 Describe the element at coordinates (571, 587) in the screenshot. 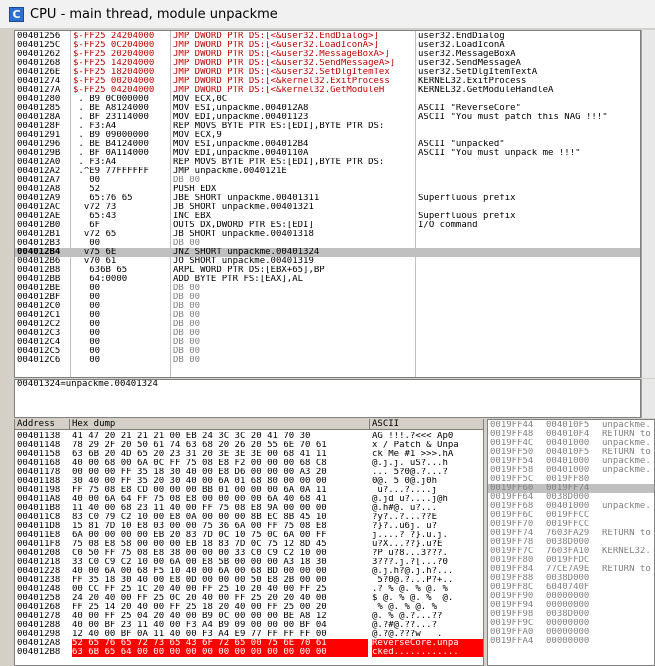

I see `stack-row: 0019FF8C 6040740F` at that location.